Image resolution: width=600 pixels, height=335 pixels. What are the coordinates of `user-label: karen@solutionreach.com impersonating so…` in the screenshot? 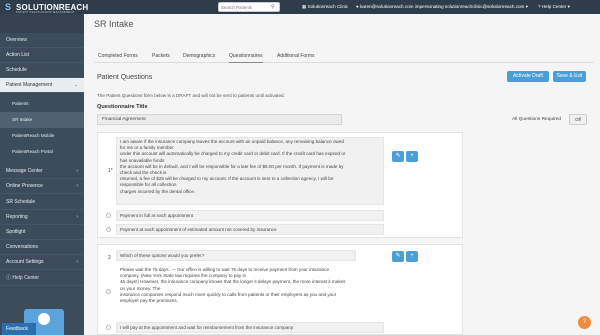 It's located at (442, 6).